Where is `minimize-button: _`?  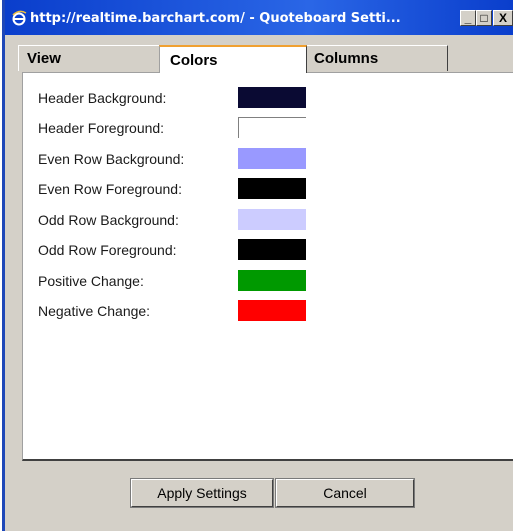 minimize-button: _ is located at coordinates (468, 18).